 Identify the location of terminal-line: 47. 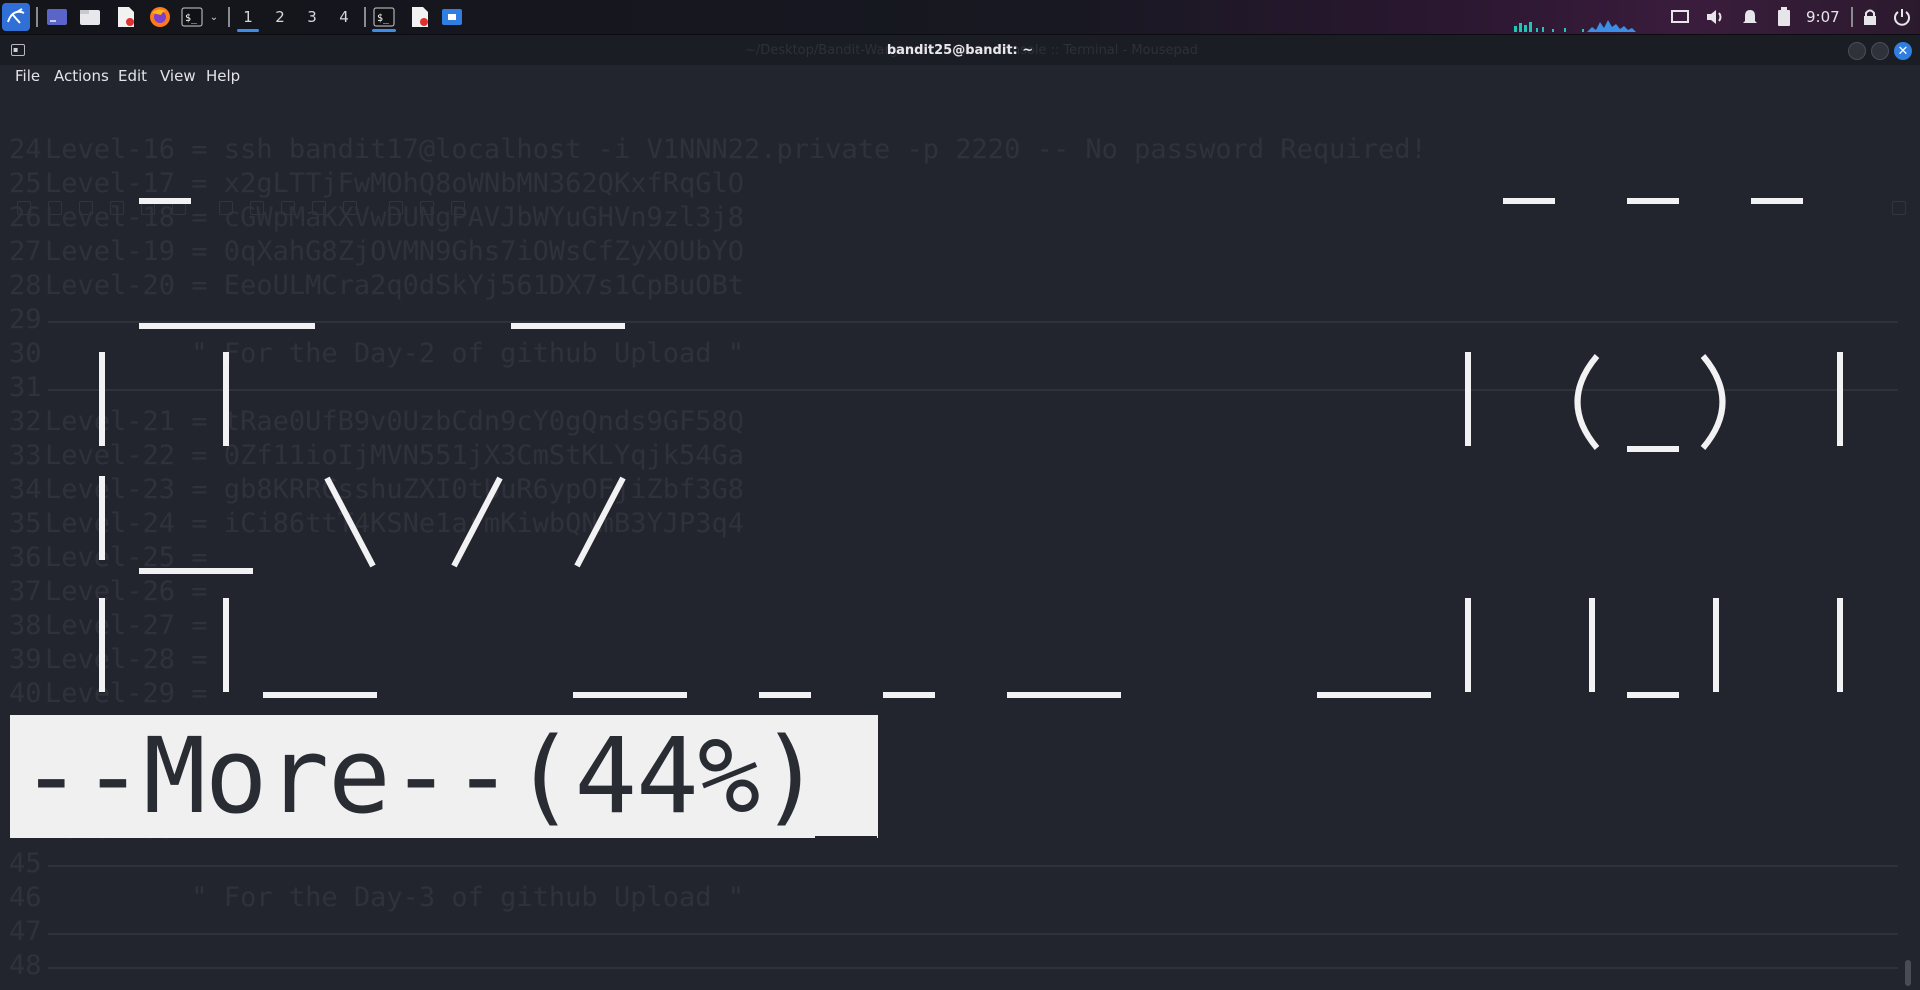
(27, 931).